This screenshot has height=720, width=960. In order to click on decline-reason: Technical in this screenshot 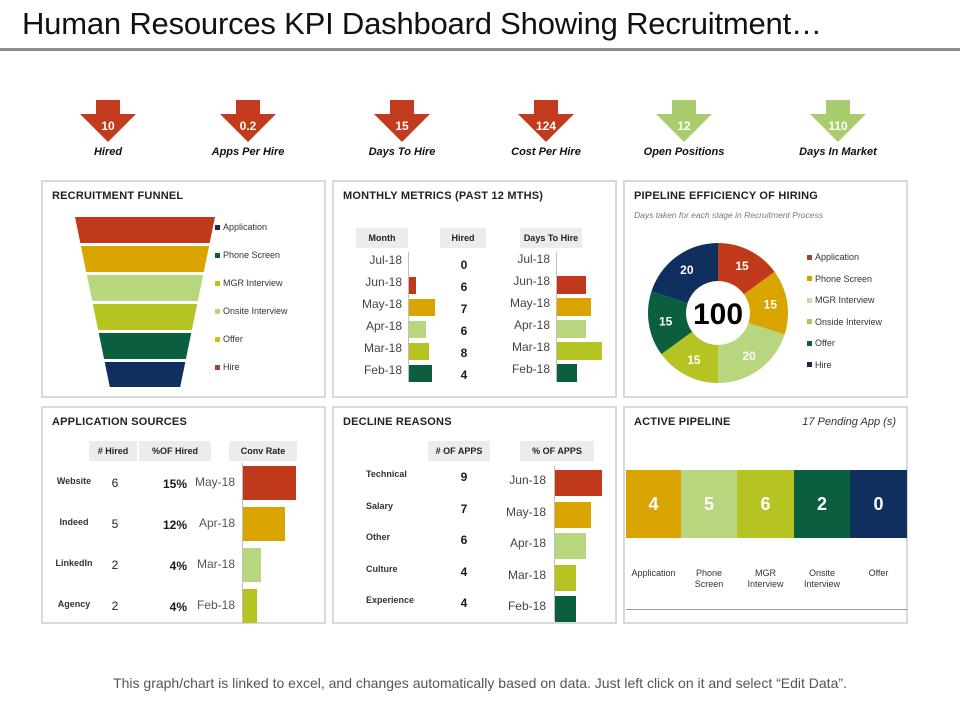, I will do `click(386, 474)`.